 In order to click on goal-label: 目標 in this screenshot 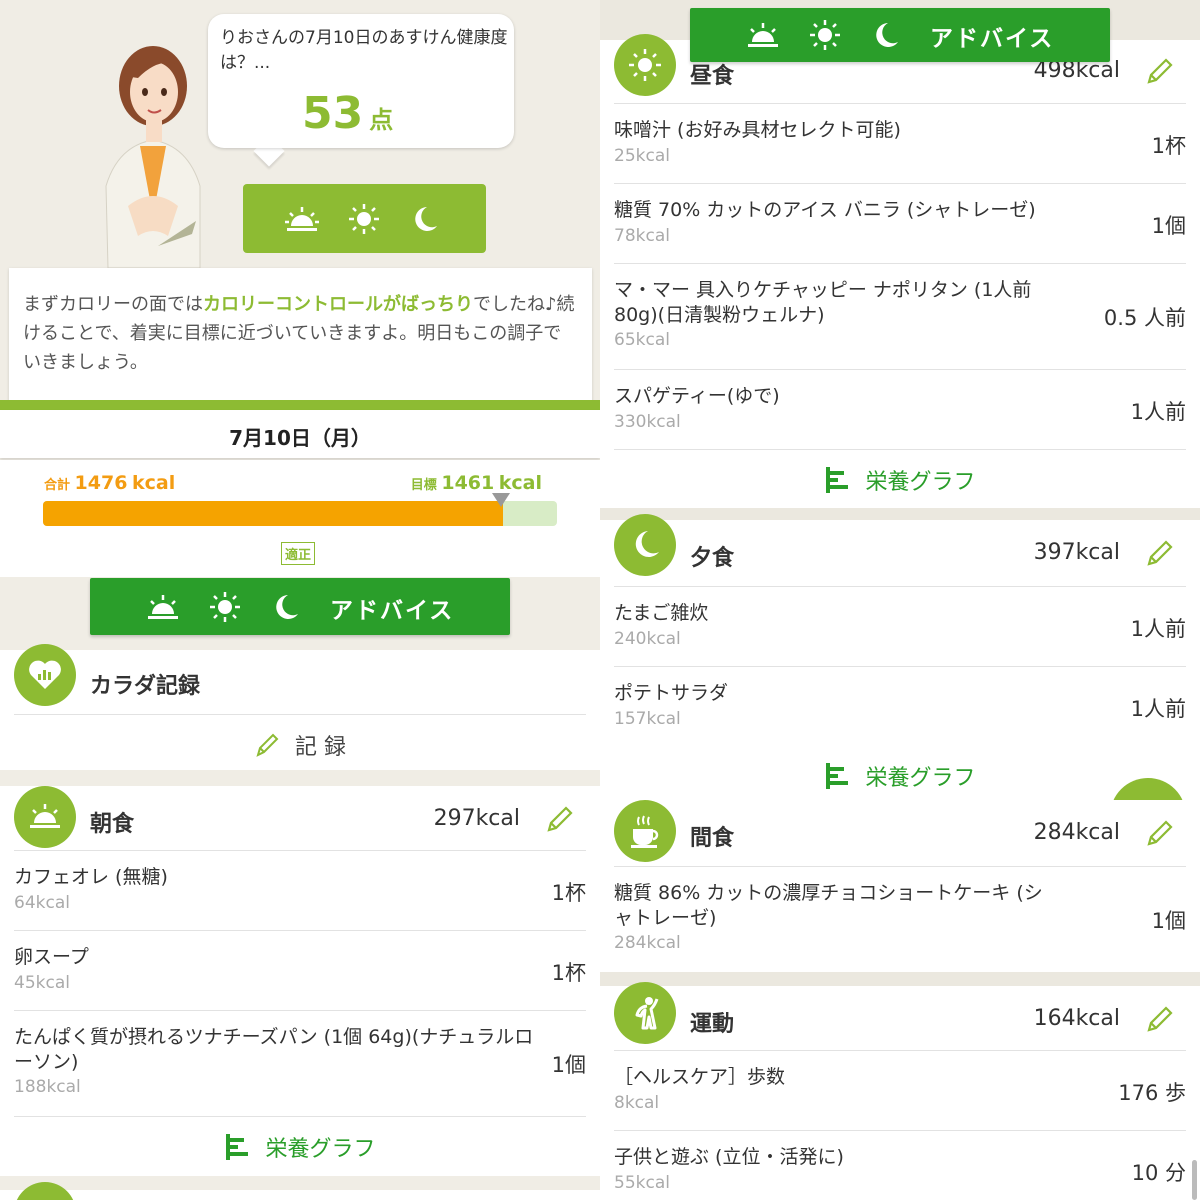, I will do `click(423, 485)`.